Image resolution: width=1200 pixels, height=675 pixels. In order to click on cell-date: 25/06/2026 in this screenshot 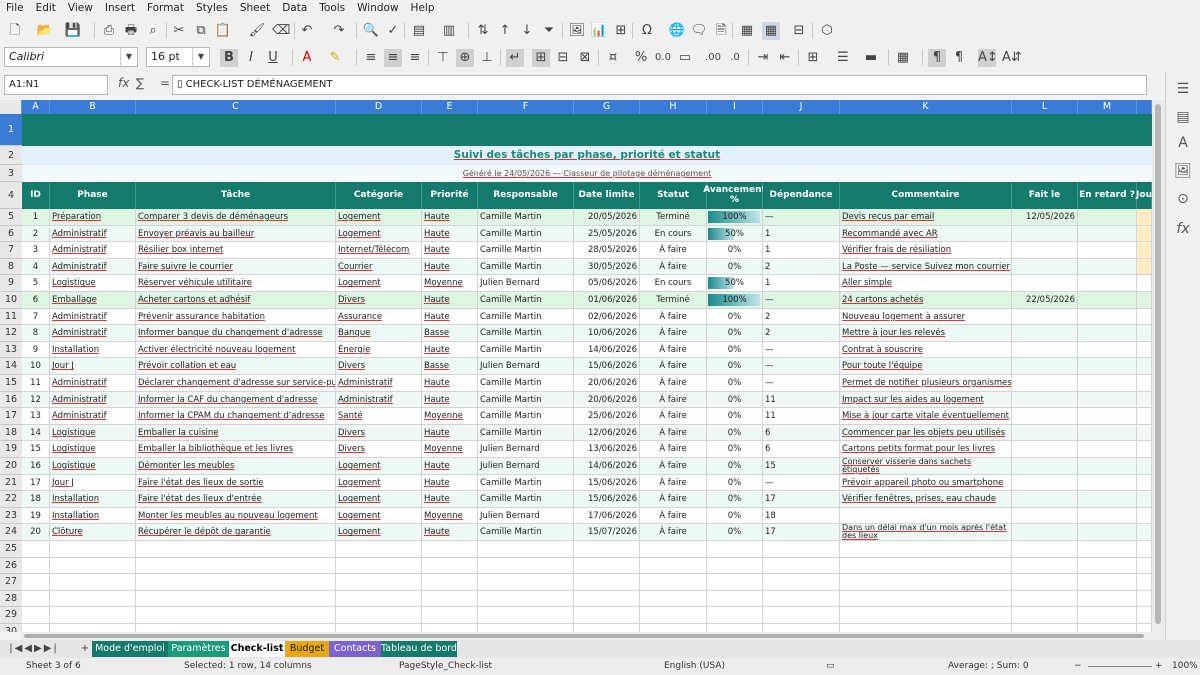, I will do `click(607, 416)`.